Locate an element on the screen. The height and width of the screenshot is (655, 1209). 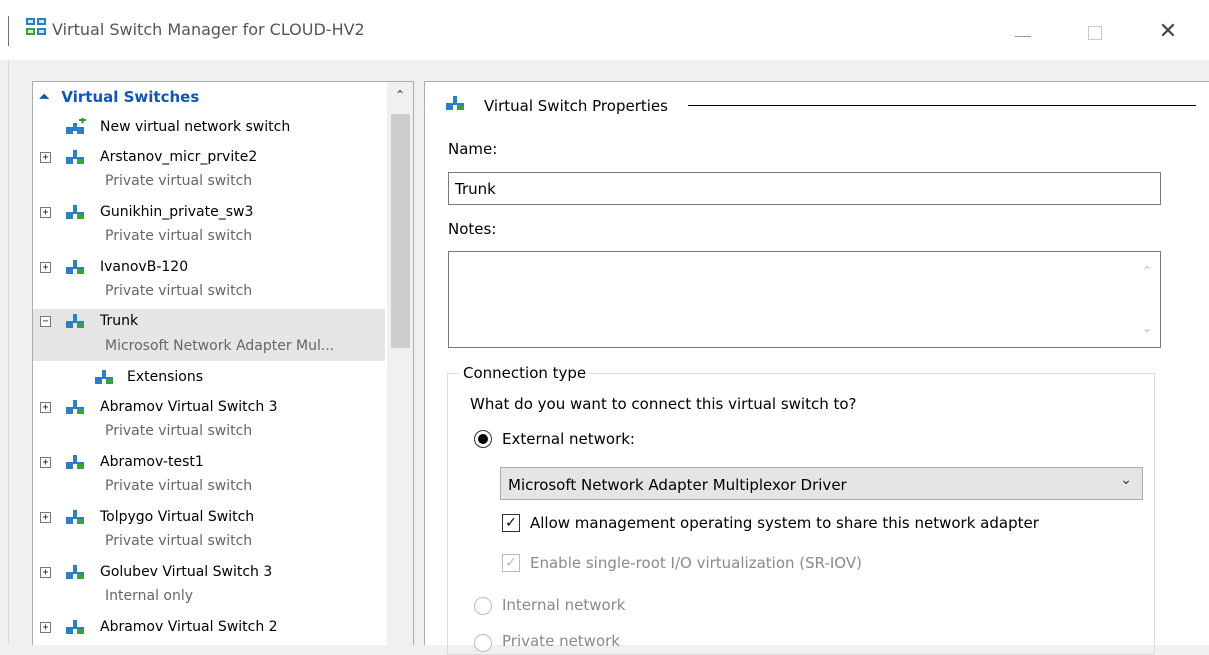
tree-item-label: New virtual network switch is located at coordinates (195, 127).